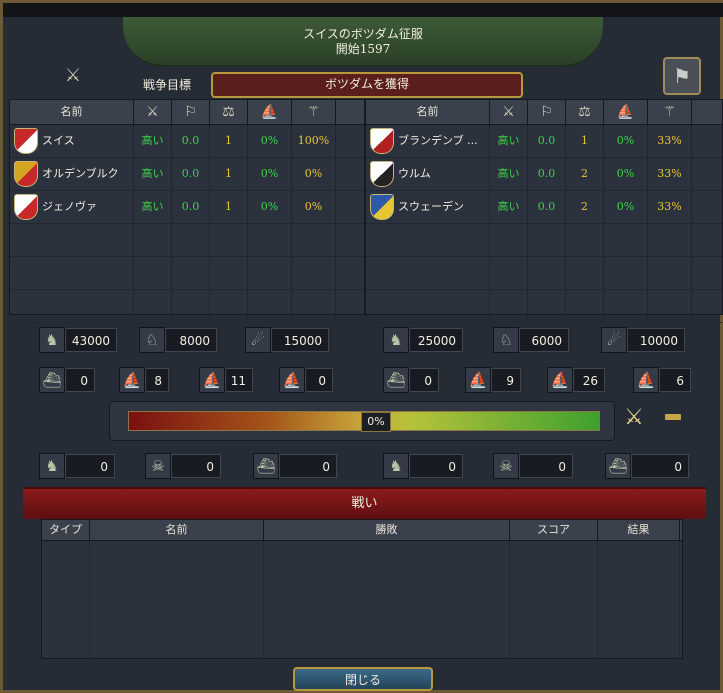  I want to click on fleet-icon: ⛵, so click(625, 112).